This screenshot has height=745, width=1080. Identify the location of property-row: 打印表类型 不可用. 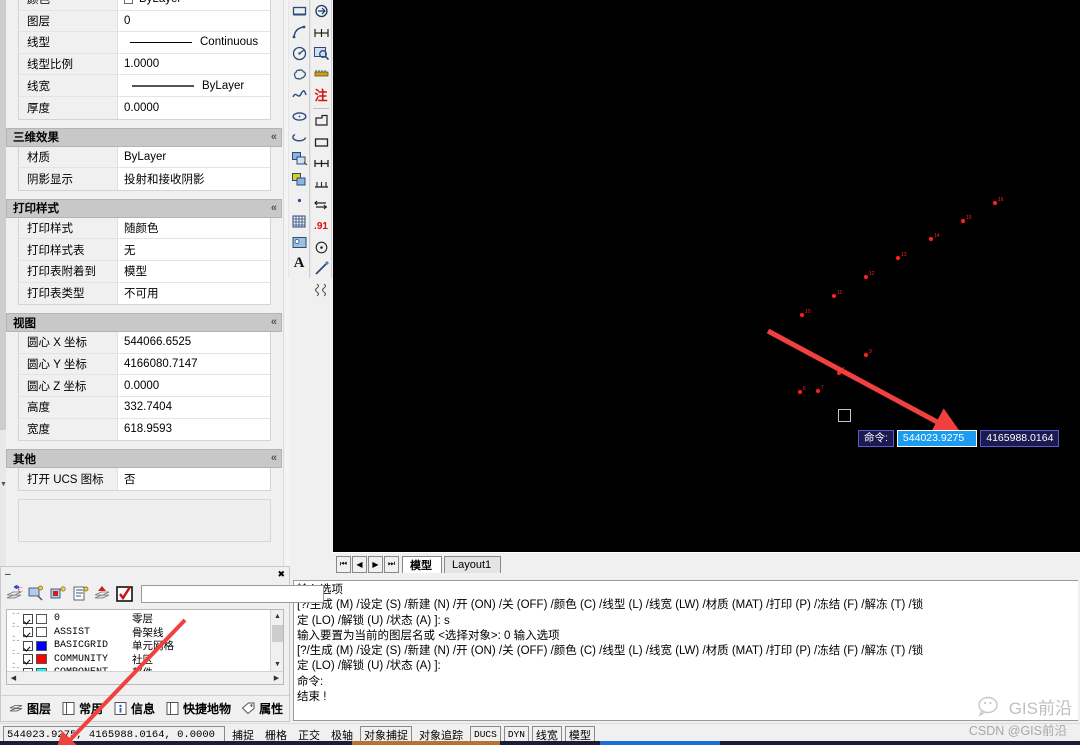
(144, 293).